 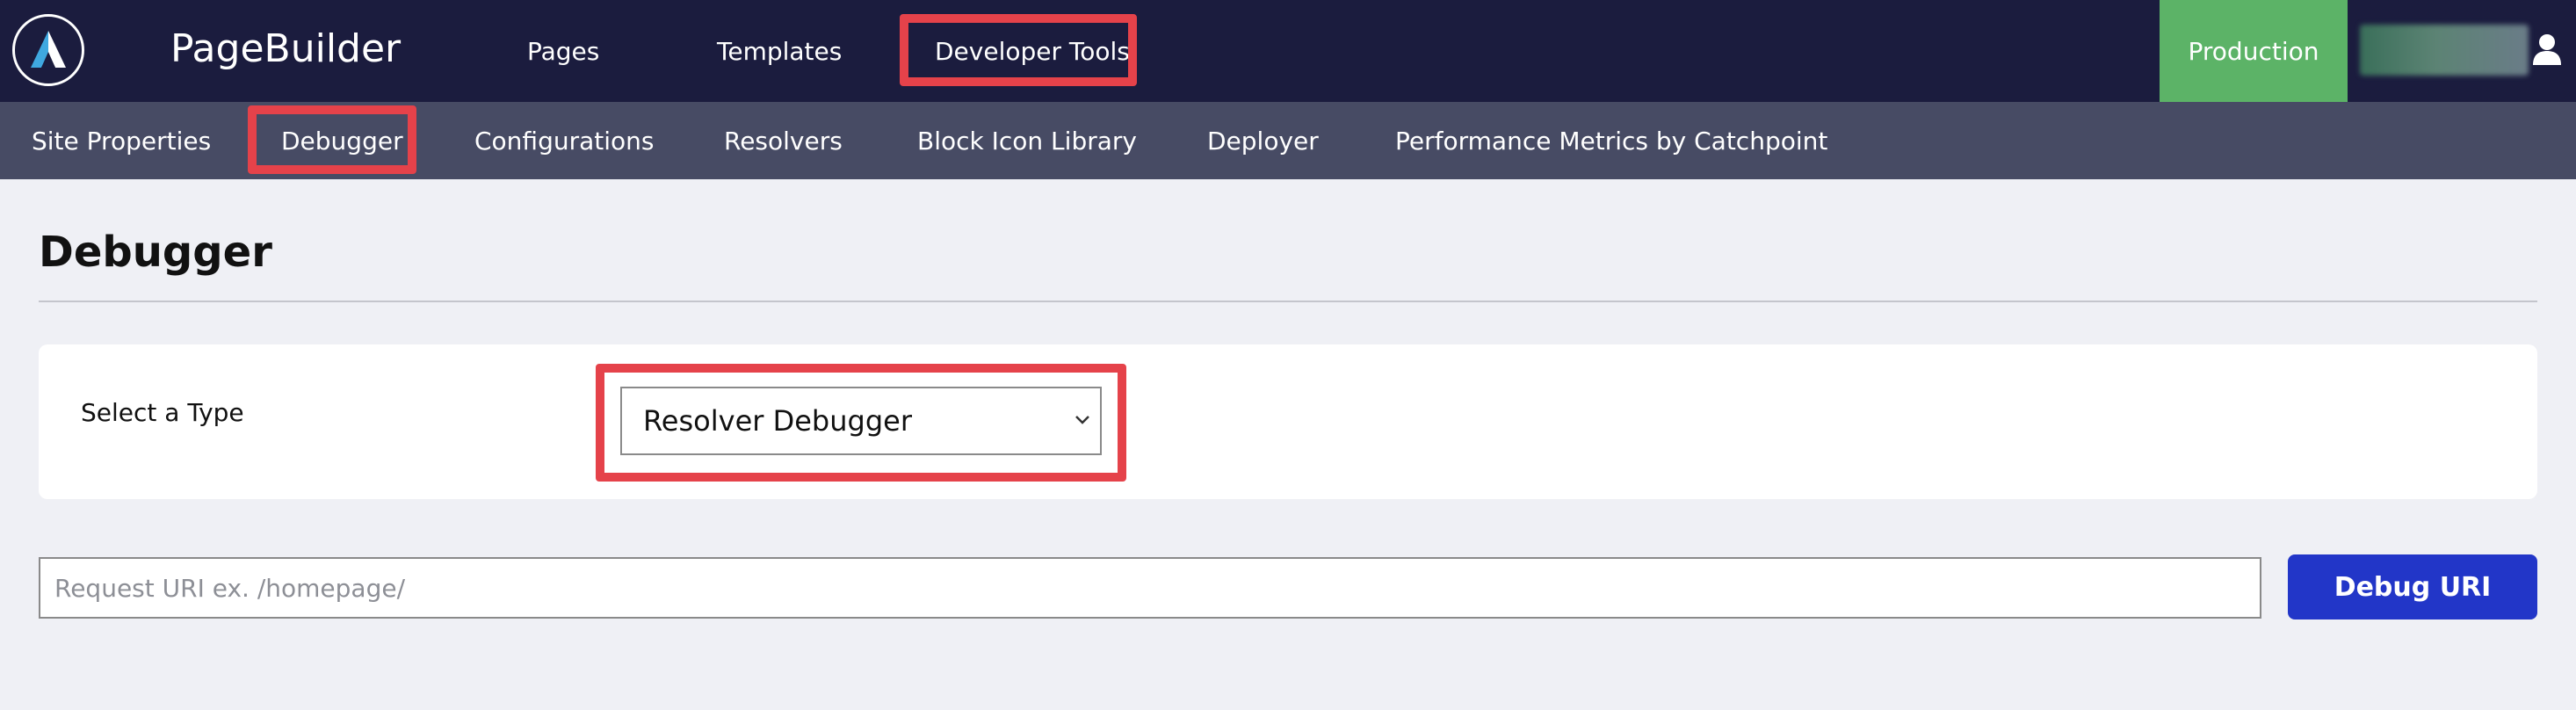 I want to click on user-name-blurred, so click(x=2444, y=50).